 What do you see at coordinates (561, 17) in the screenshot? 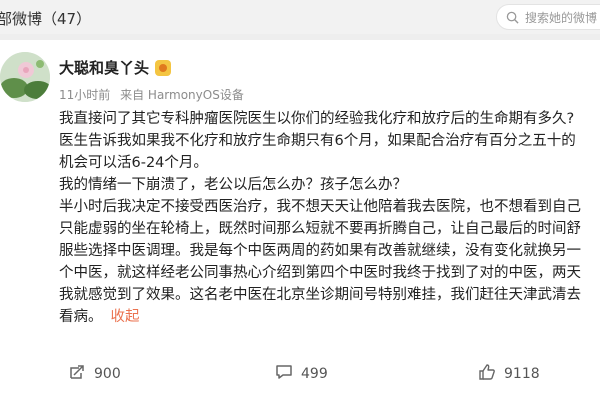
I see `search-placeholder: 搜索她的微博` at bounding box center [561, 17].